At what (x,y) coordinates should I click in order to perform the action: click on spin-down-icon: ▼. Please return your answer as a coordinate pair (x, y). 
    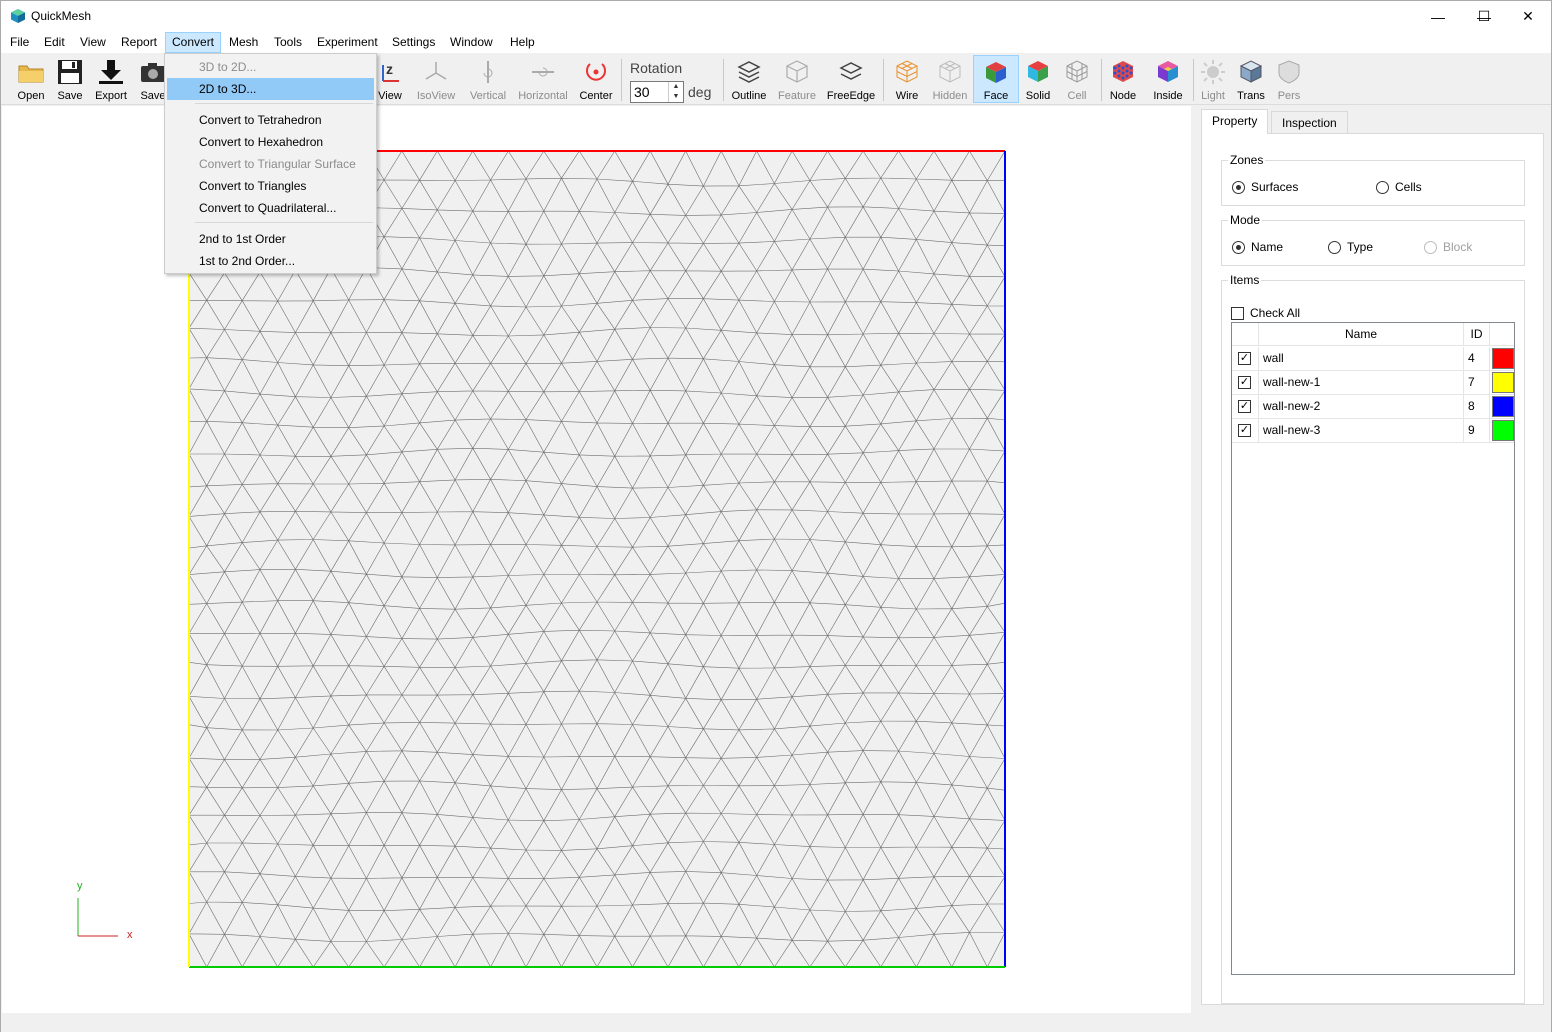
    Looking at the image, I should click on (676, 97).